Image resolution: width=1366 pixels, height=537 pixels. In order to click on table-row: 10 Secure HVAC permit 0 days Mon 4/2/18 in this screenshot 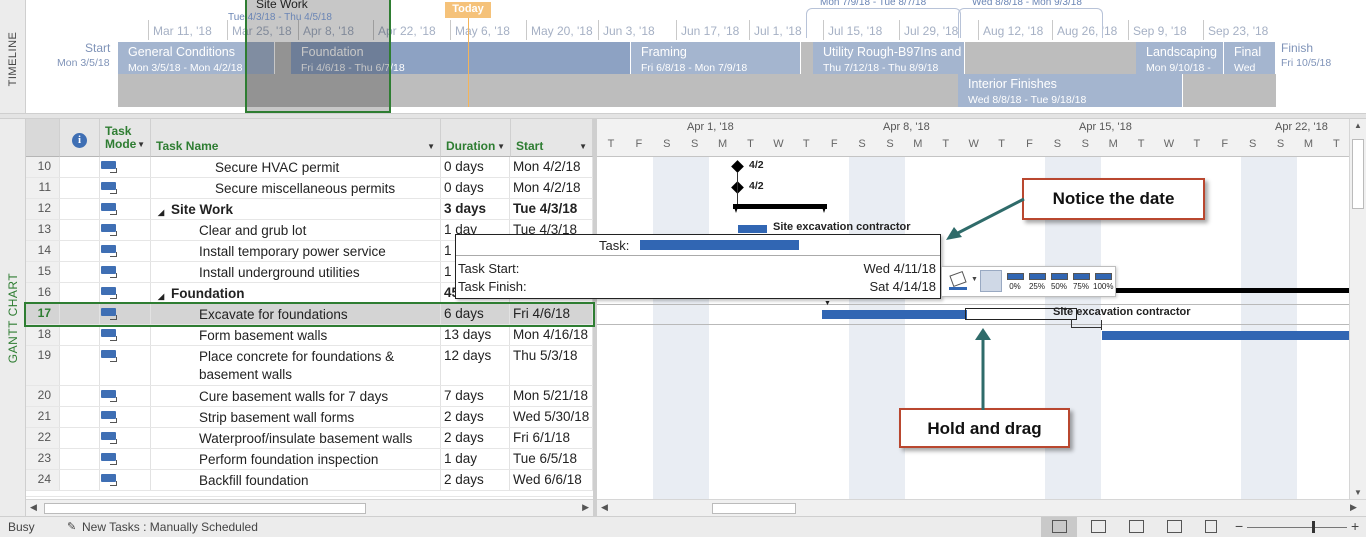, I will do `click(309, 167)`.